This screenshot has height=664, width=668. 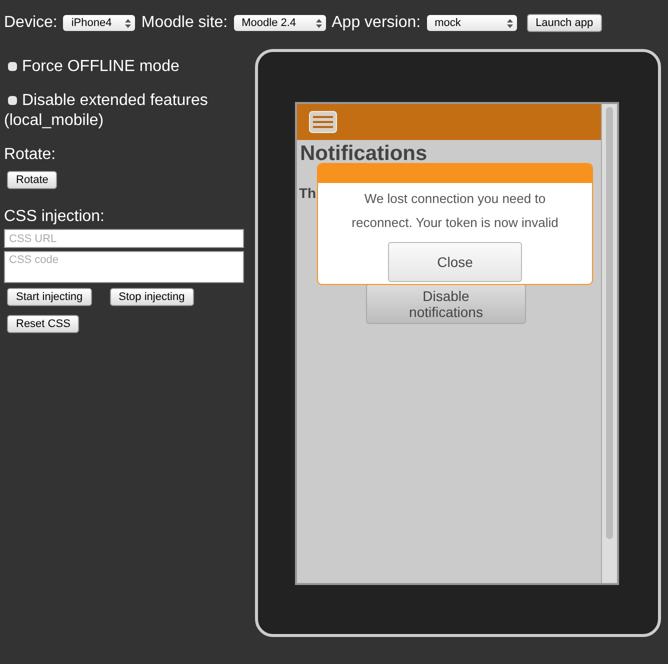 I want to click on field-label: Moodle site:, so click(x=184, y=23).